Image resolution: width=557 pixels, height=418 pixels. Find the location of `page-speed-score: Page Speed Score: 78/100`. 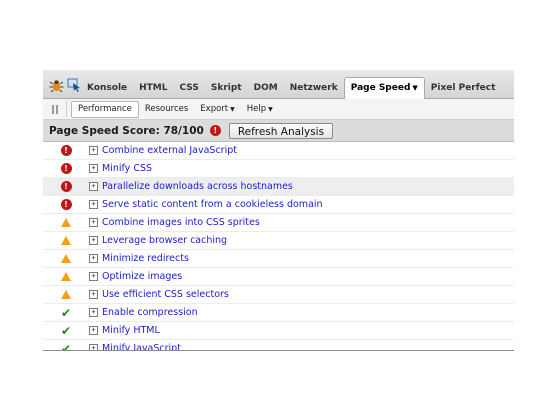

page-speed-score: Page Speed Score: 78/100 is located at coordinates (126, 130).